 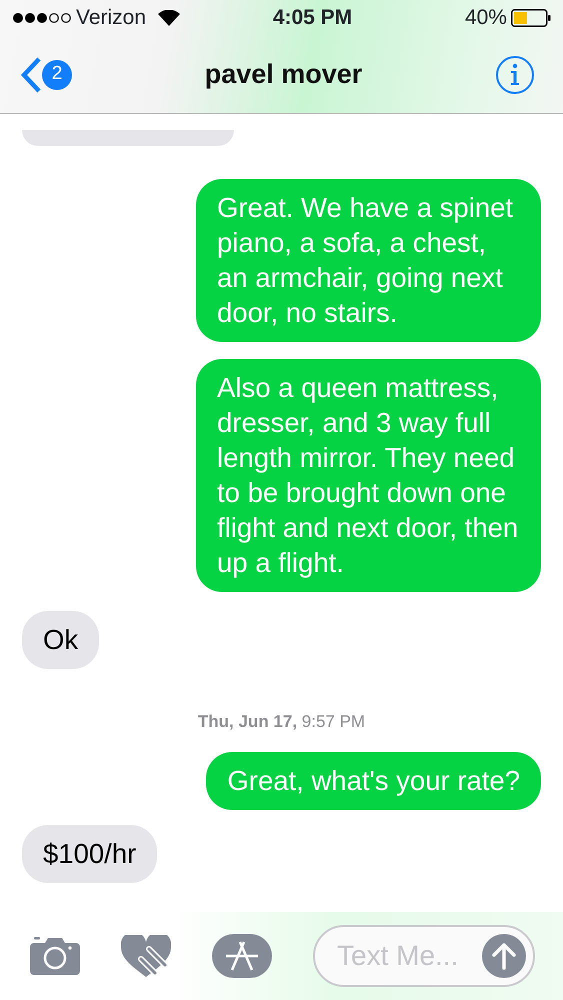 I want to click on message-bubble: Great, what's your rate?, so click(x=373, y=781).